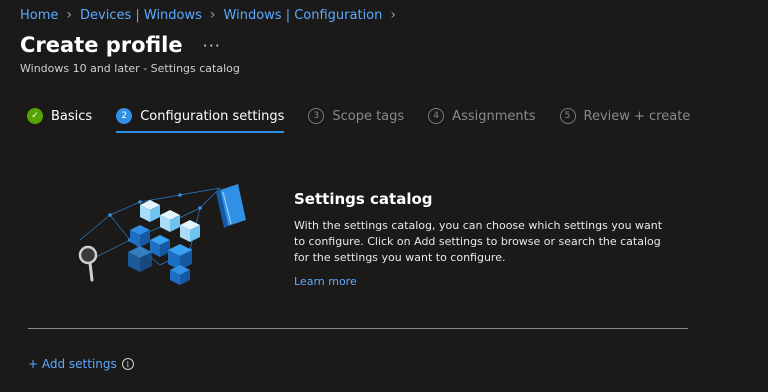  What do you see at coordinates (436, 116) in the screenshot?
I see `step-number: 4` at bounding box center [436, 116].